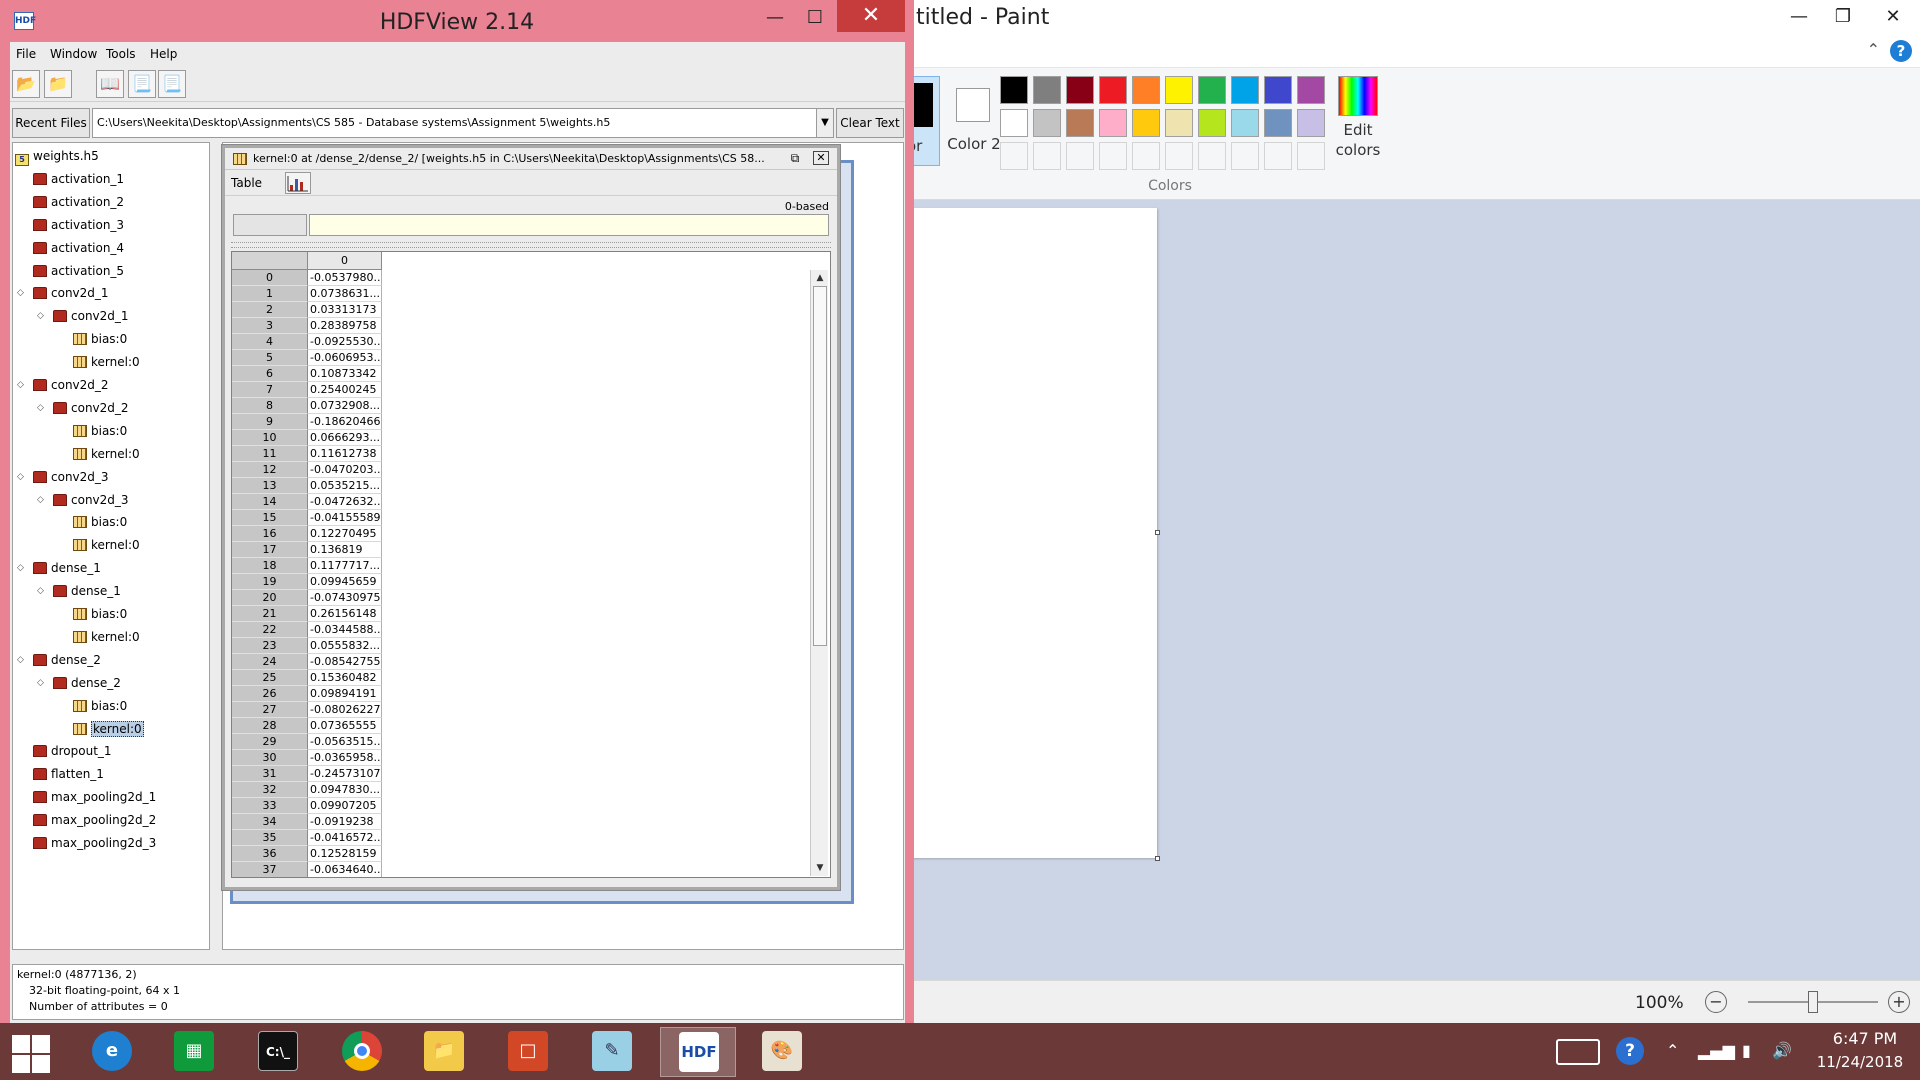 This screenshot has height=1080, width=1920. What do you see at coordinates (1358, 118) in the screenshot?
I see `edit-colors-button: Edit colors` at bounding box center [1358, 118].